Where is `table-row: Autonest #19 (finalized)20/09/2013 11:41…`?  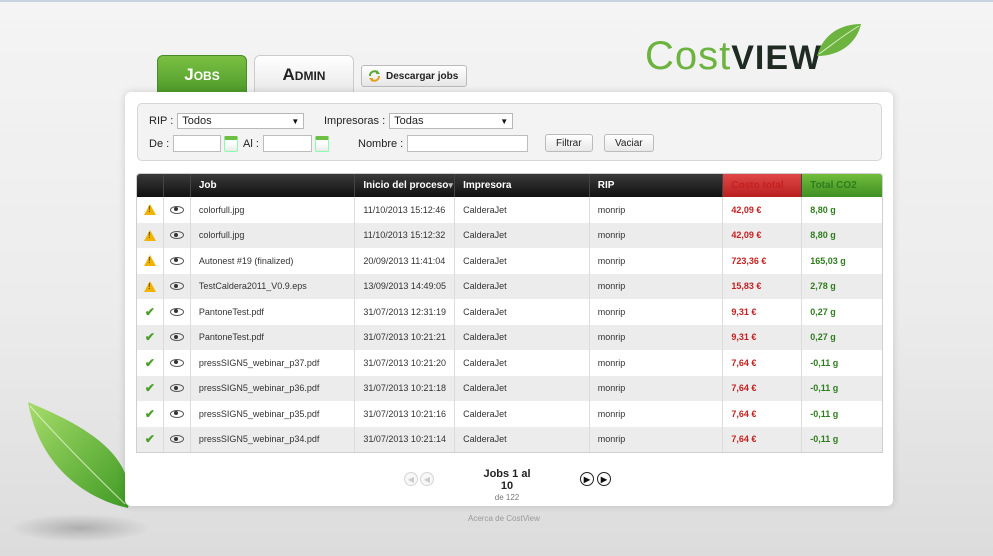 table-row: Autonest #19 (finalized)20/09/2013 11:41… is located at coordinates (509, 261).